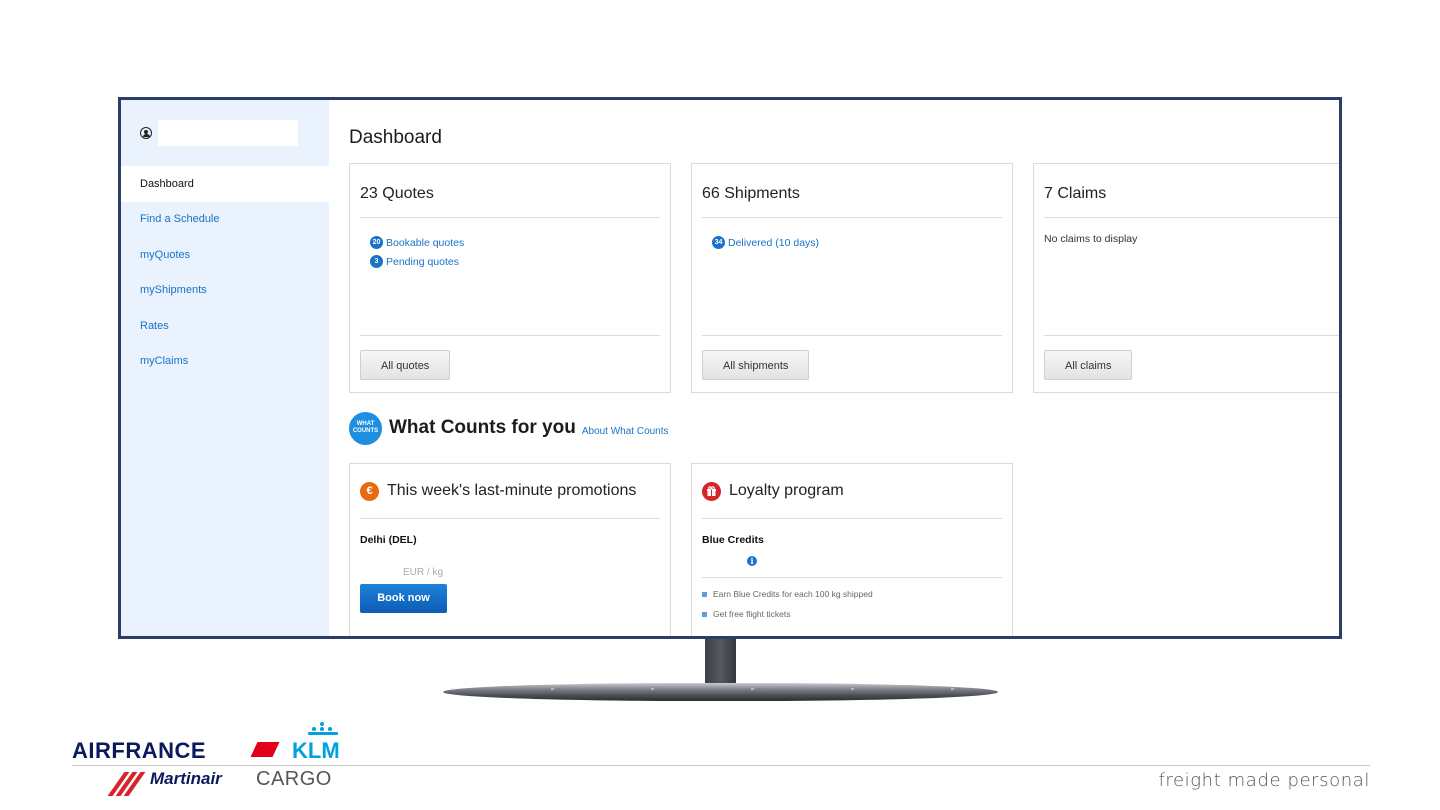 The image size is (1440, 810). What do you see at coordinates (225, 291) in the screenshot?
I see `sidebar-item-myshipments: myShipments` at bounding box center [225, 291].